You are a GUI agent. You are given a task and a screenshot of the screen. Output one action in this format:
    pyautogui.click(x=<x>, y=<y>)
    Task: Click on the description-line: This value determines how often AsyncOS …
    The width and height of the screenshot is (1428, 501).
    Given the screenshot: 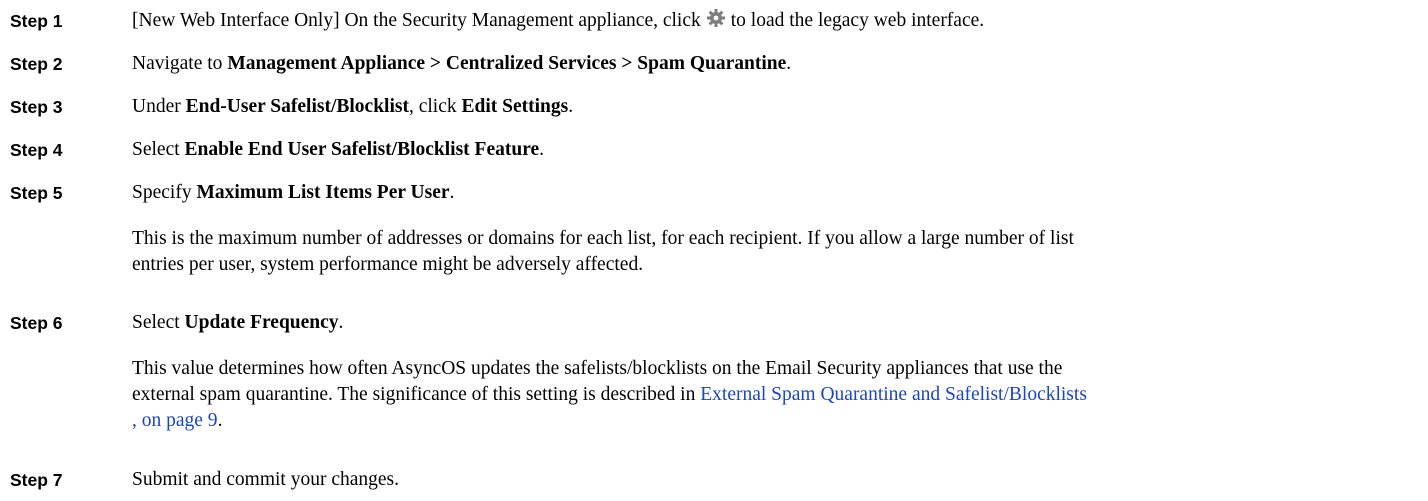 What is the action you would take?
    pyautogui.click(x=597, y=368)
    